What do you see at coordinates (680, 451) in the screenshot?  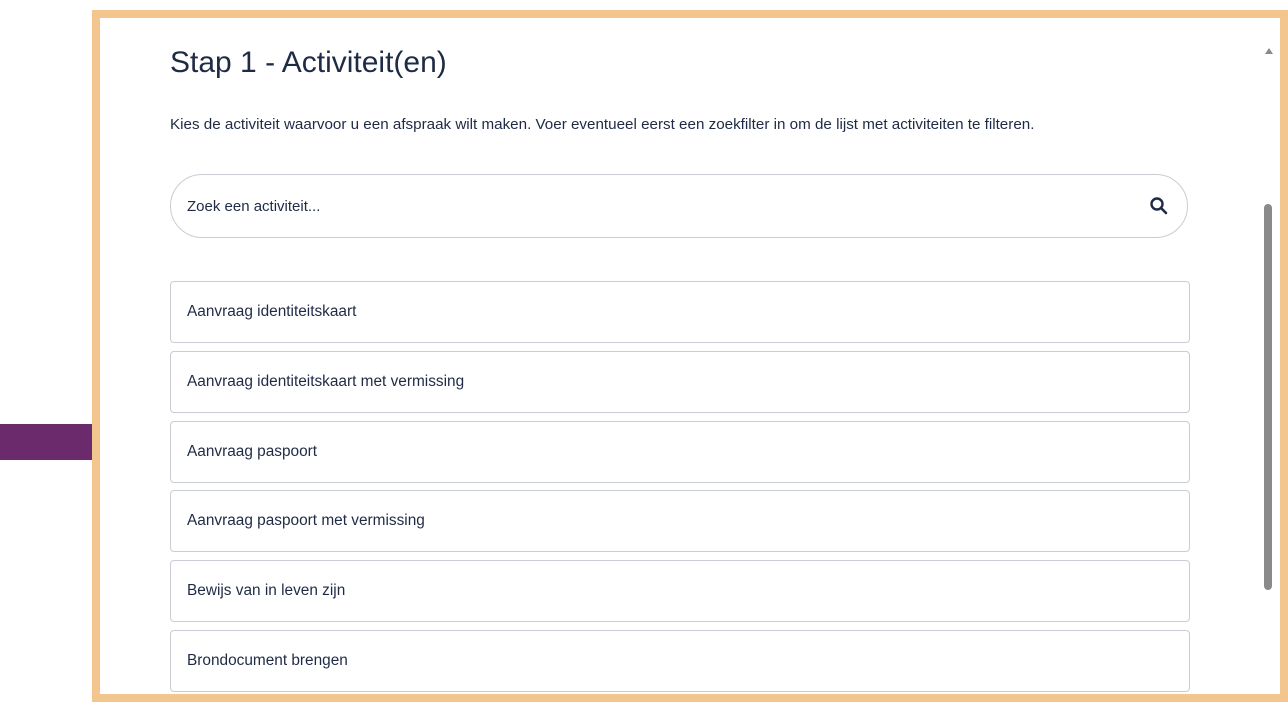 I see `activity-item-aanvraag-paspoort: Aanvraag paspoort` at bounding box center [680, 451].